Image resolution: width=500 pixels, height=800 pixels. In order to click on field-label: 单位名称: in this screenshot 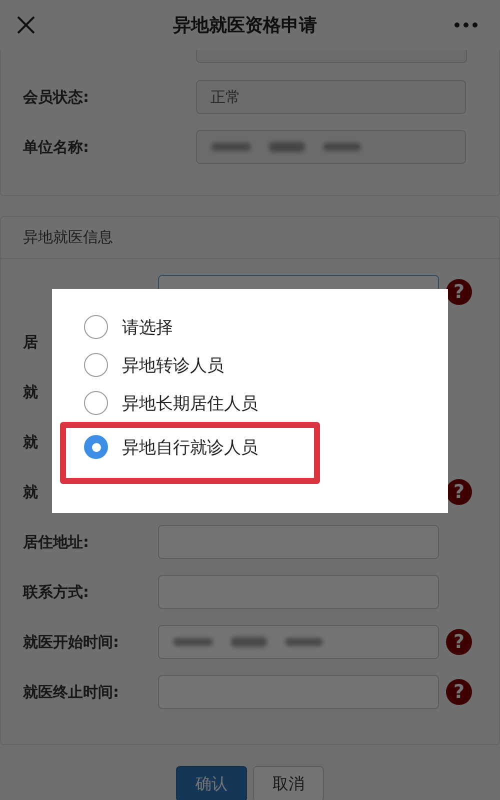, I will do `click(56, 147)`.